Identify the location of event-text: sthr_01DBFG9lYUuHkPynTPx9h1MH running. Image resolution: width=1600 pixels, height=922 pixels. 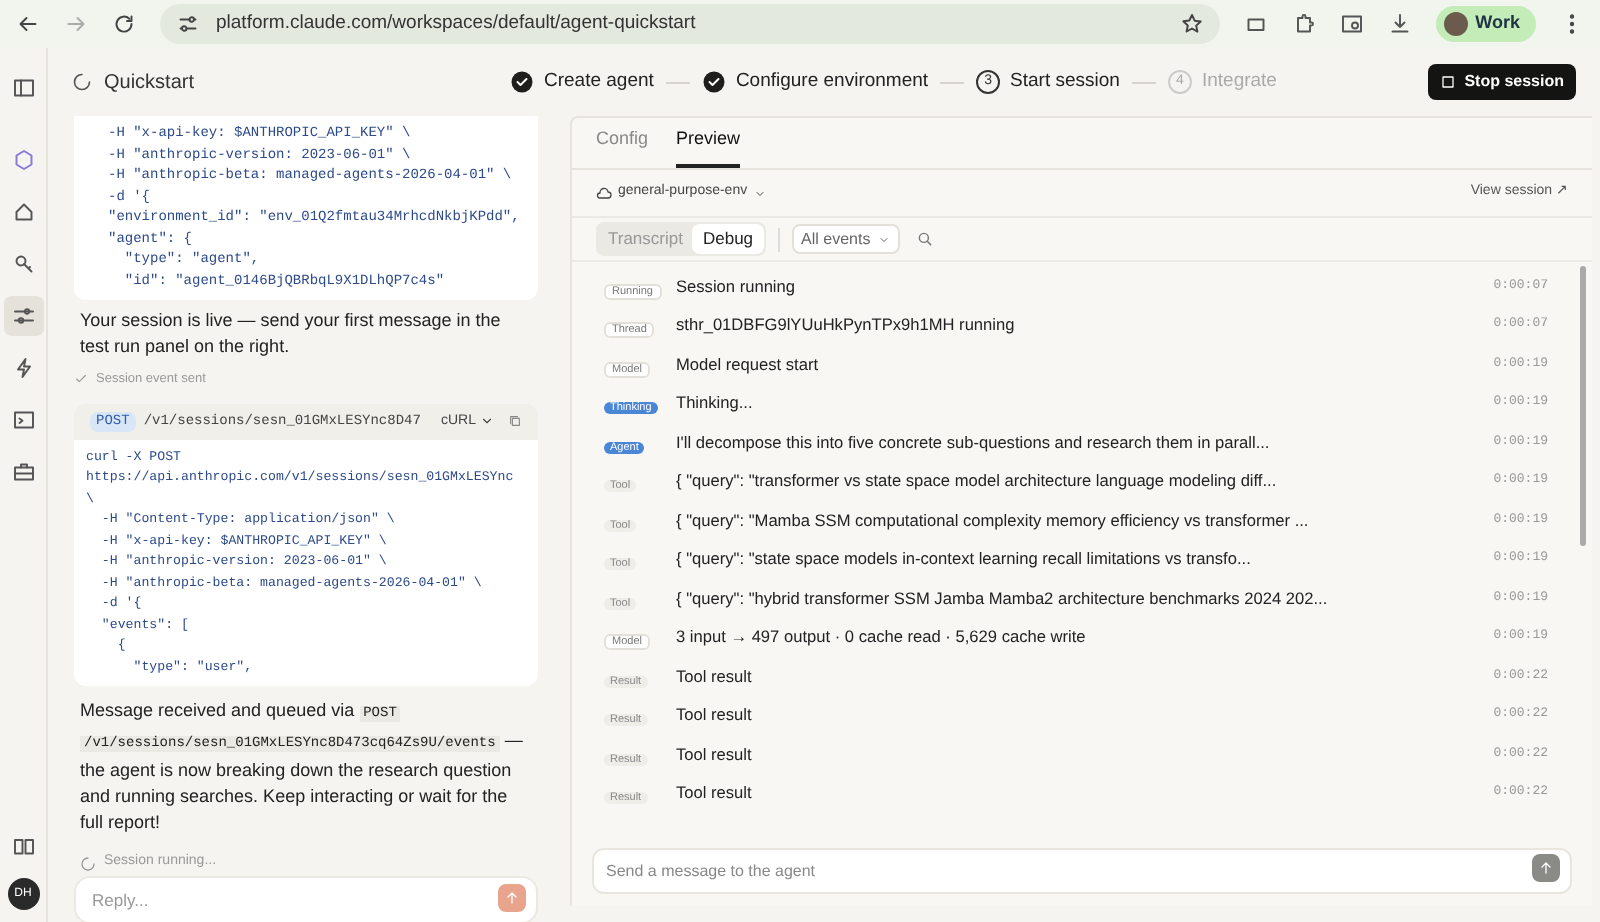
(846, 324).